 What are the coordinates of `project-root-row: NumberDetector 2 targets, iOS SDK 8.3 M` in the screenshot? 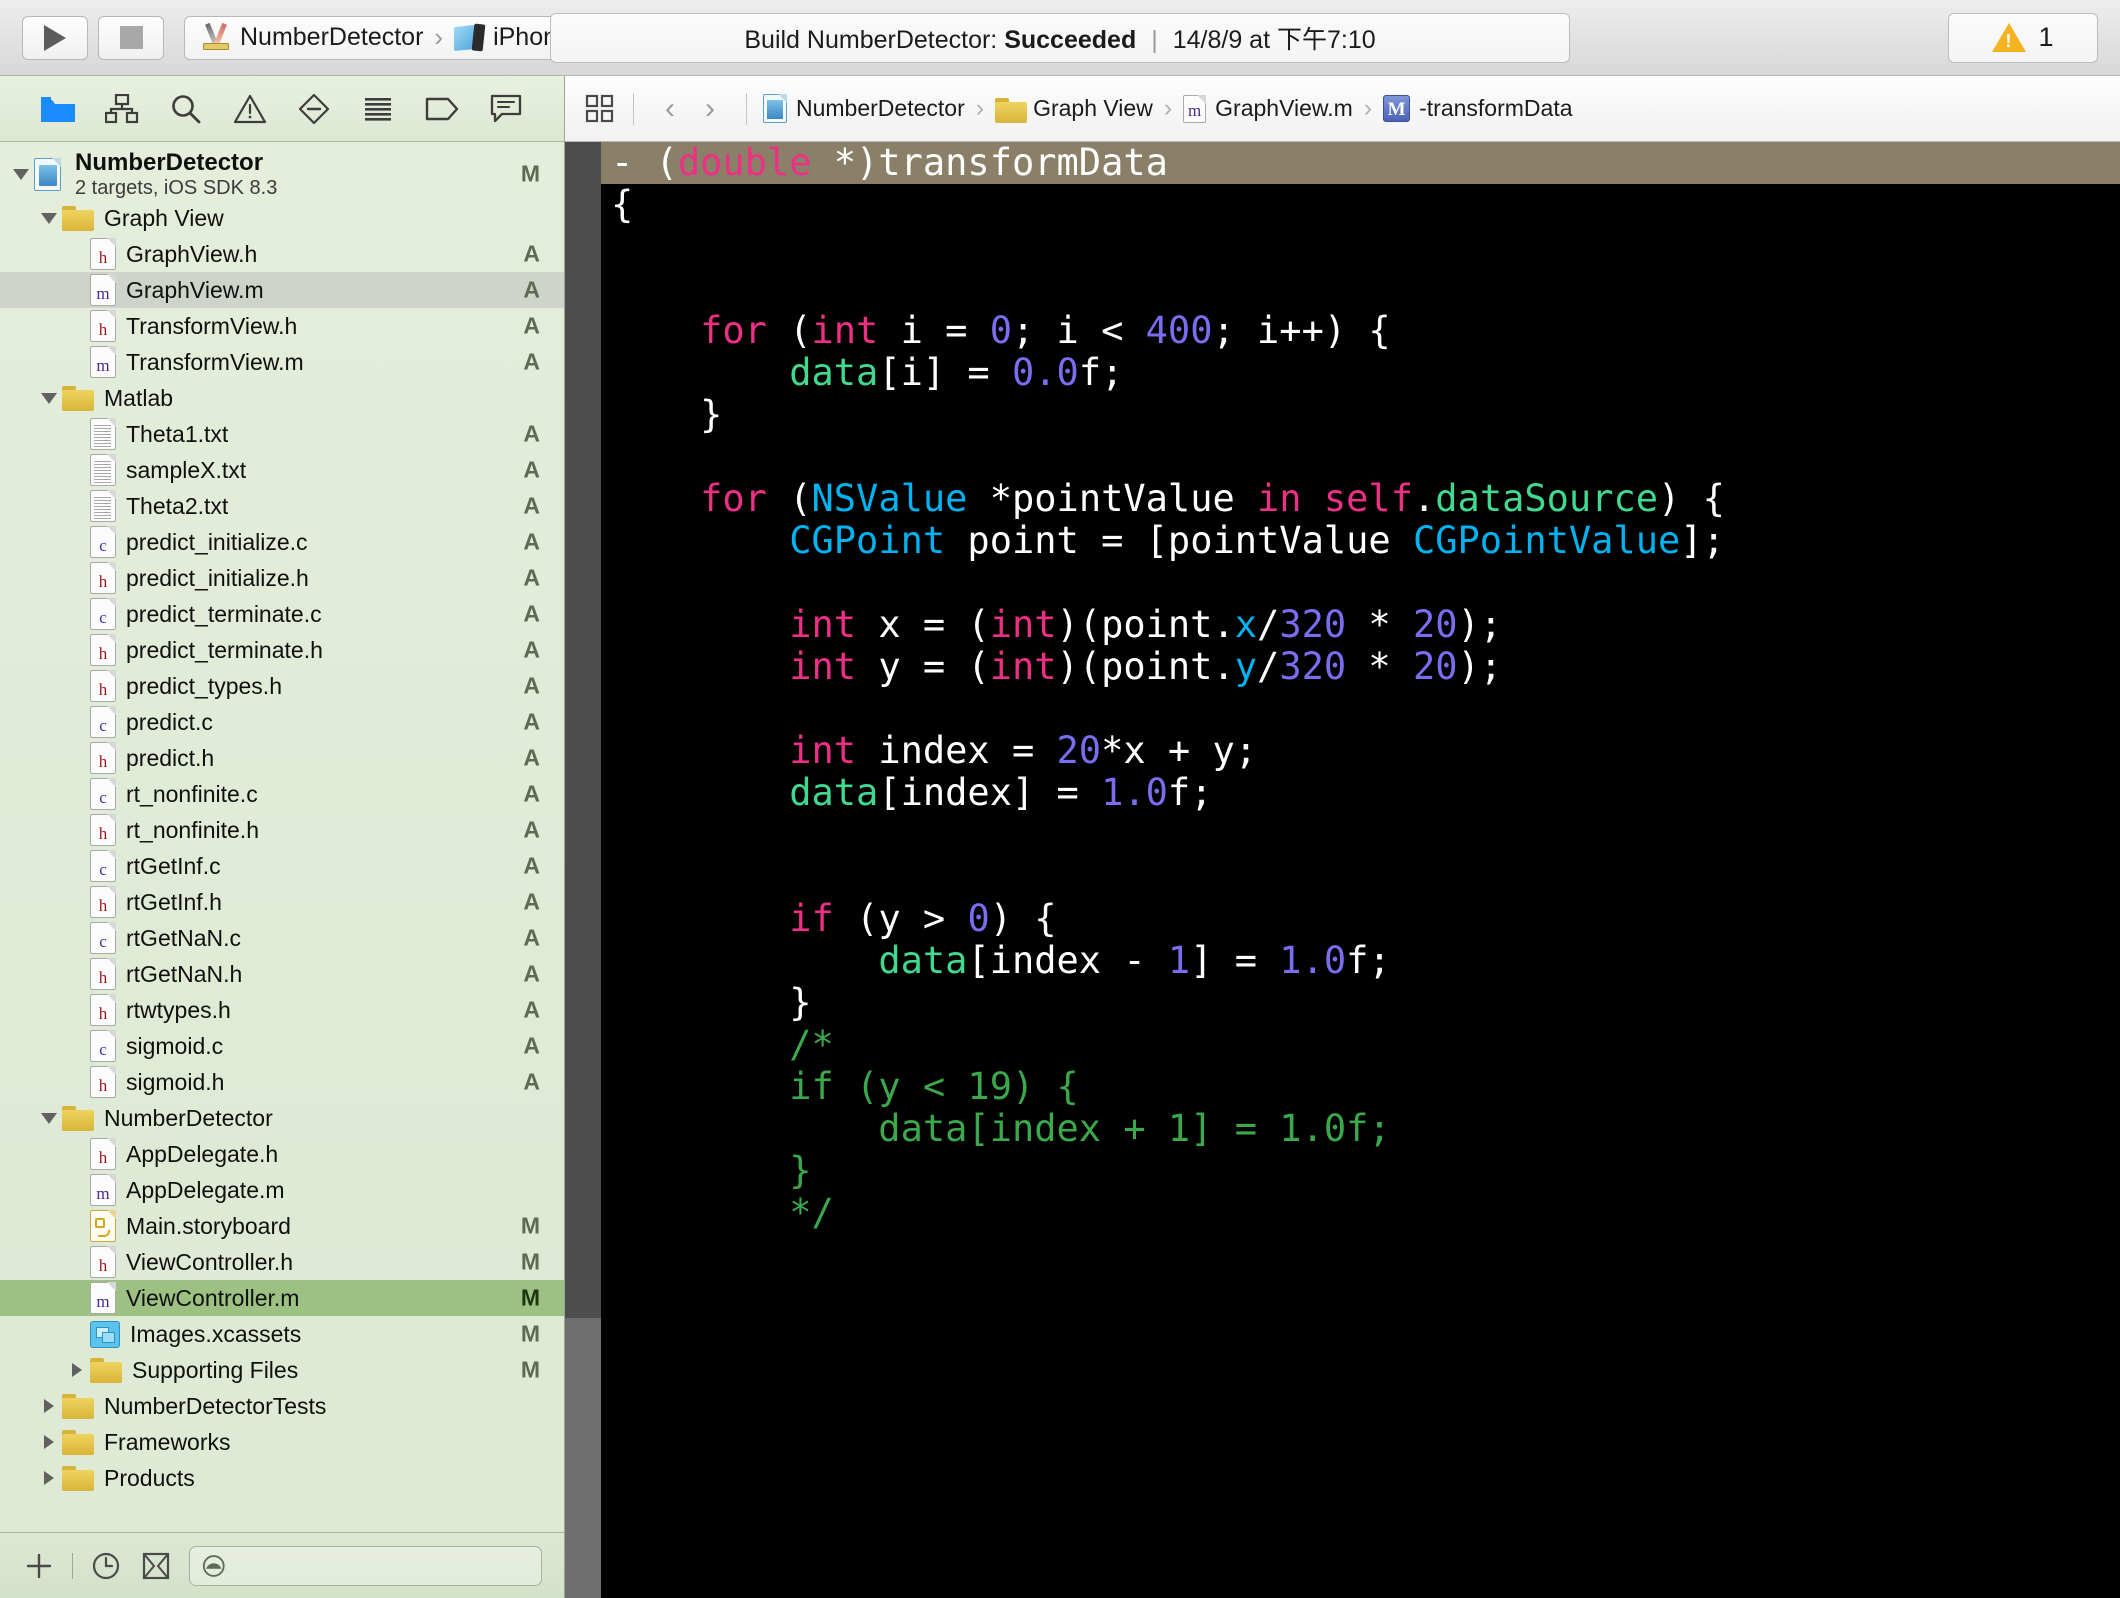 It's located at (282, 174).